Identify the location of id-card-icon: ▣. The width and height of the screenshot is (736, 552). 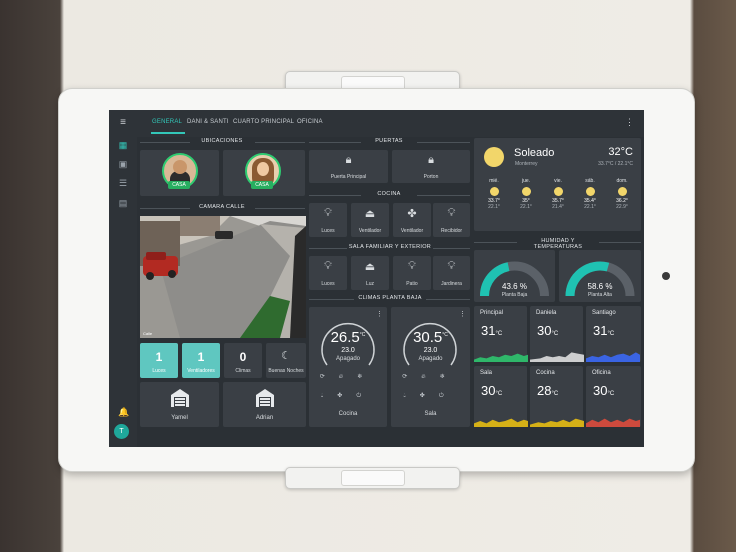
(123, 164).